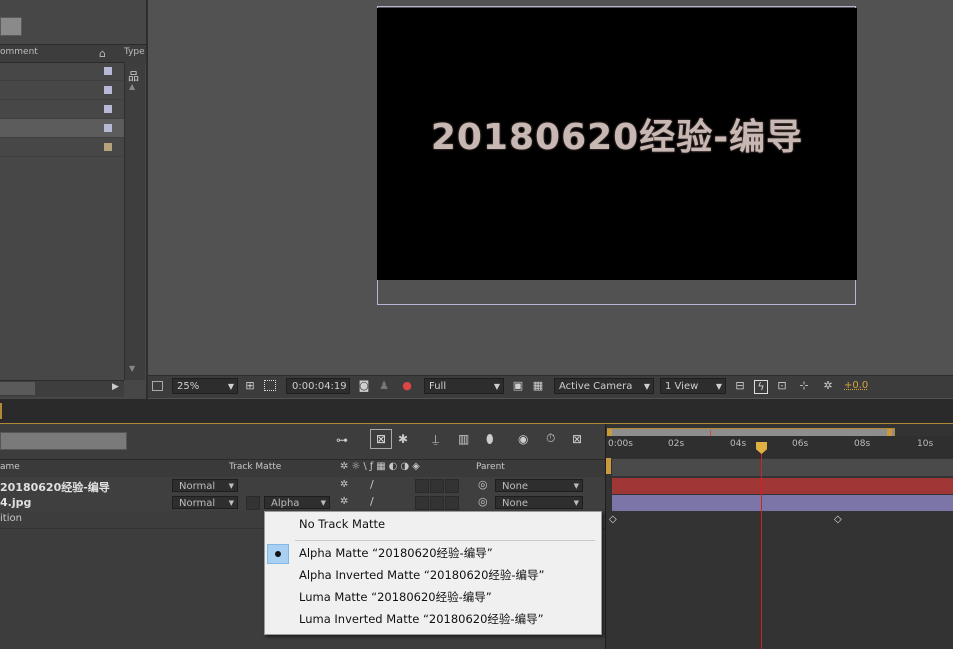 The image size is (953, 649). What do you see at coordinates (342, 440) in the screenshot?
I see `comp-mini-flowchart-icon: ⊶` at bounding box center [342, 440].